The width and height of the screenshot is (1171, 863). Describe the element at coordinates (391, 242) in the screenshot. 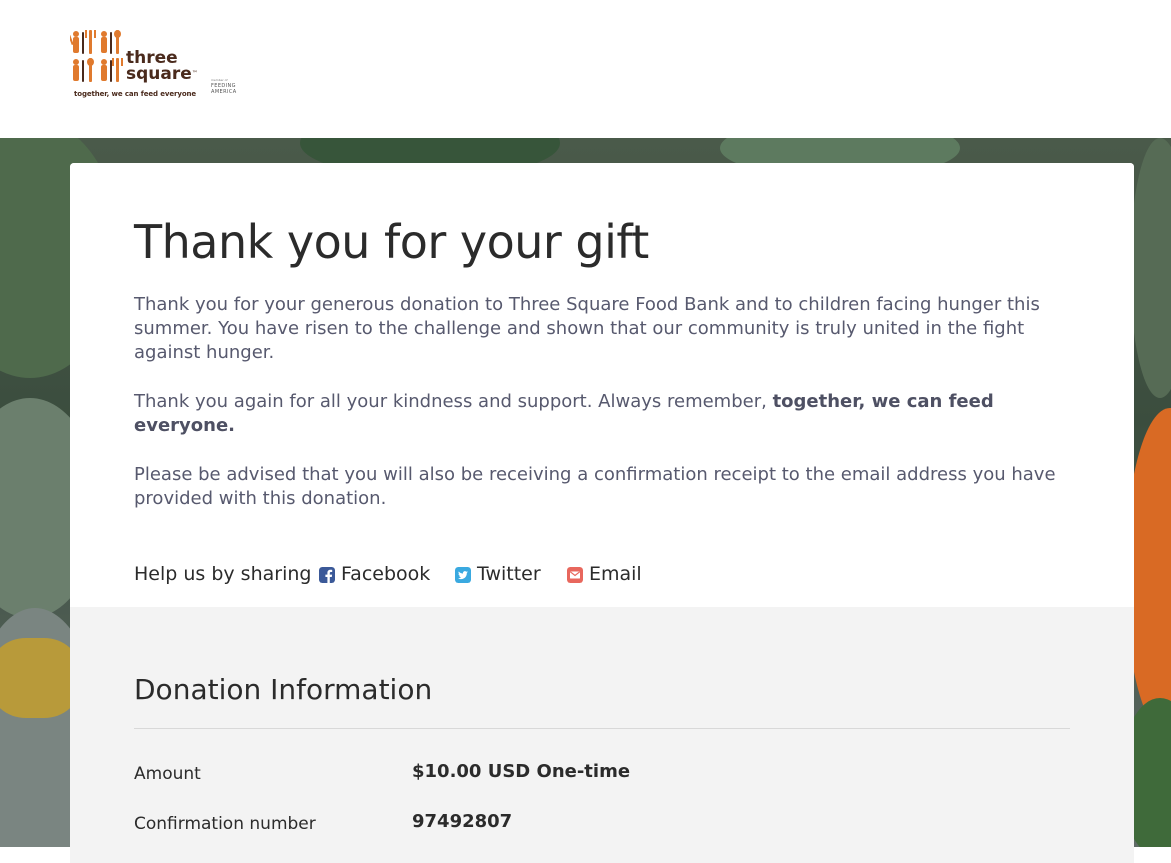

I see `page-title: Thank you for your gift` at that location.